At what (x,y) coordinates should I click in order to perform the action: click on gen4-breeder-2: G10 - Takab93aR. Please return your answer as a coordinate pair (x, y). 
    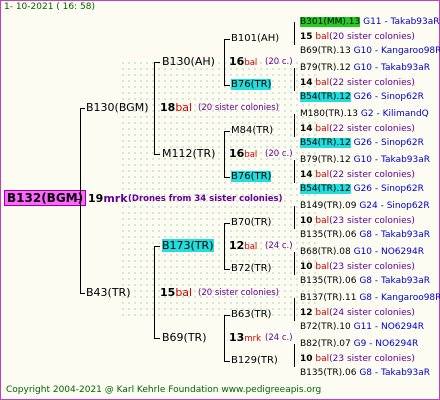
    Looking at the image, I should click on (392, 68).